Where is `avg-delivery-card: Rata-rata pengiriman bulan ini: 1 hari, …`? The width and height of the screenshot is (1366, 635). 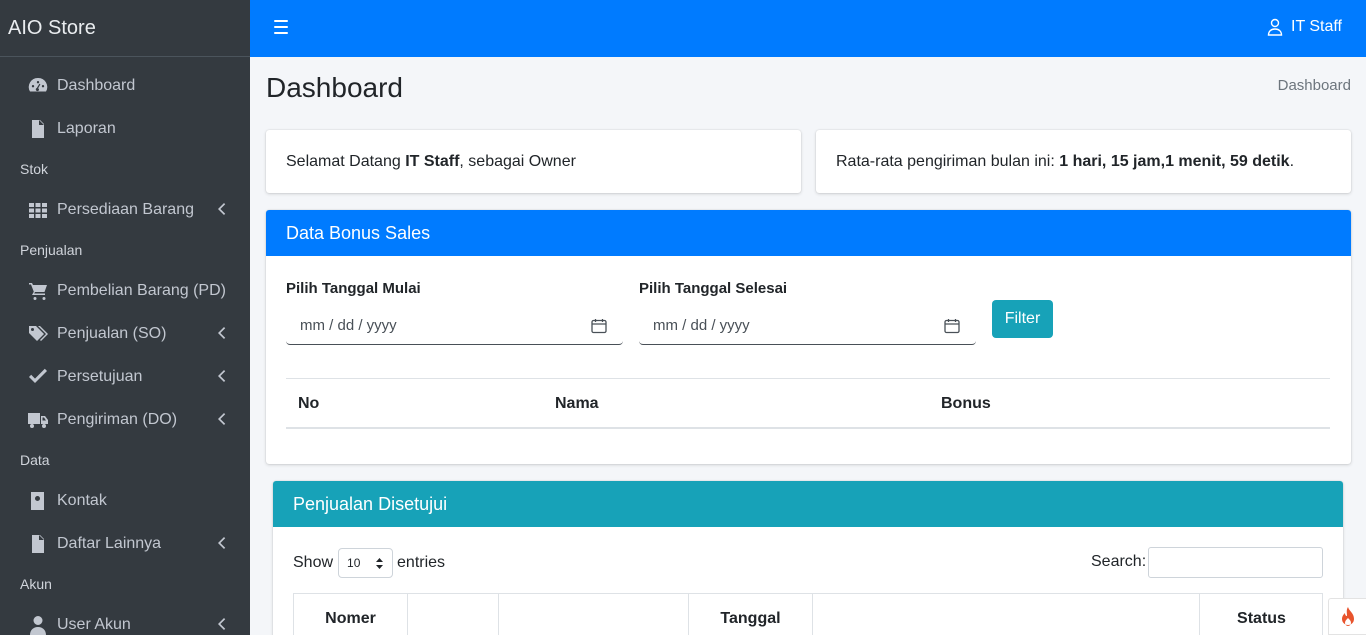 avg-delivery-card: Rata-rata pengiriman bulan ini: 1 hari, … is located at coordinates (1083, 161).